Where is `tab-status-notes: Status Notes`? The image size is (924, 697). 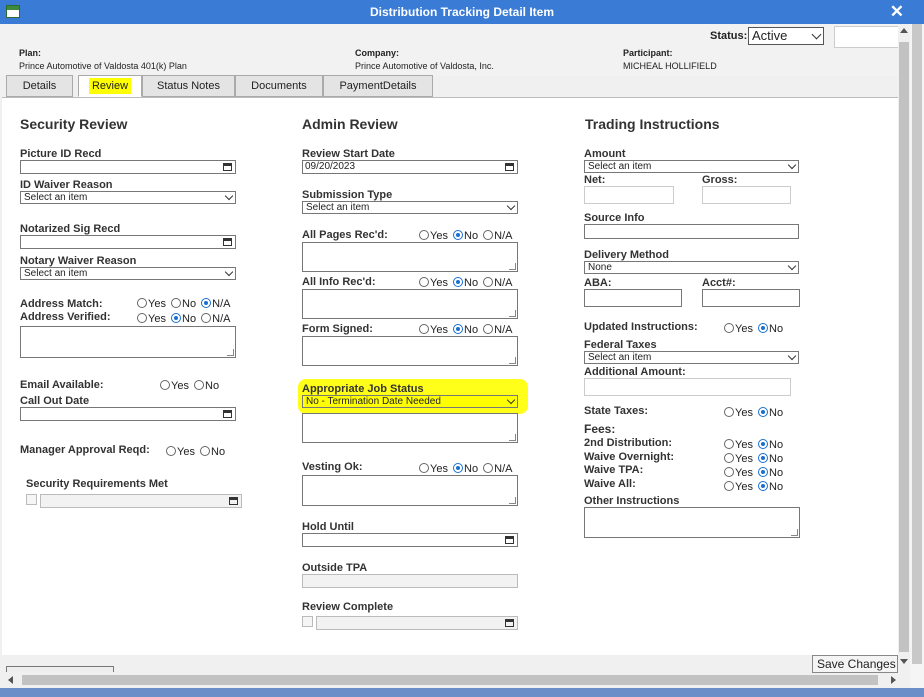
tab-status-notes: Status Notes is located at coordinates (188, 86).